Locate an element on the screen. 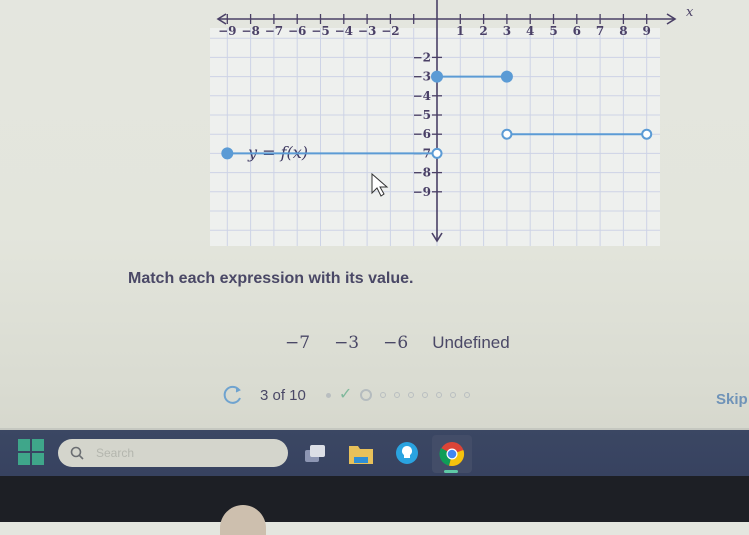  y-tick-label: −2 is located at coordinates (422, 57).